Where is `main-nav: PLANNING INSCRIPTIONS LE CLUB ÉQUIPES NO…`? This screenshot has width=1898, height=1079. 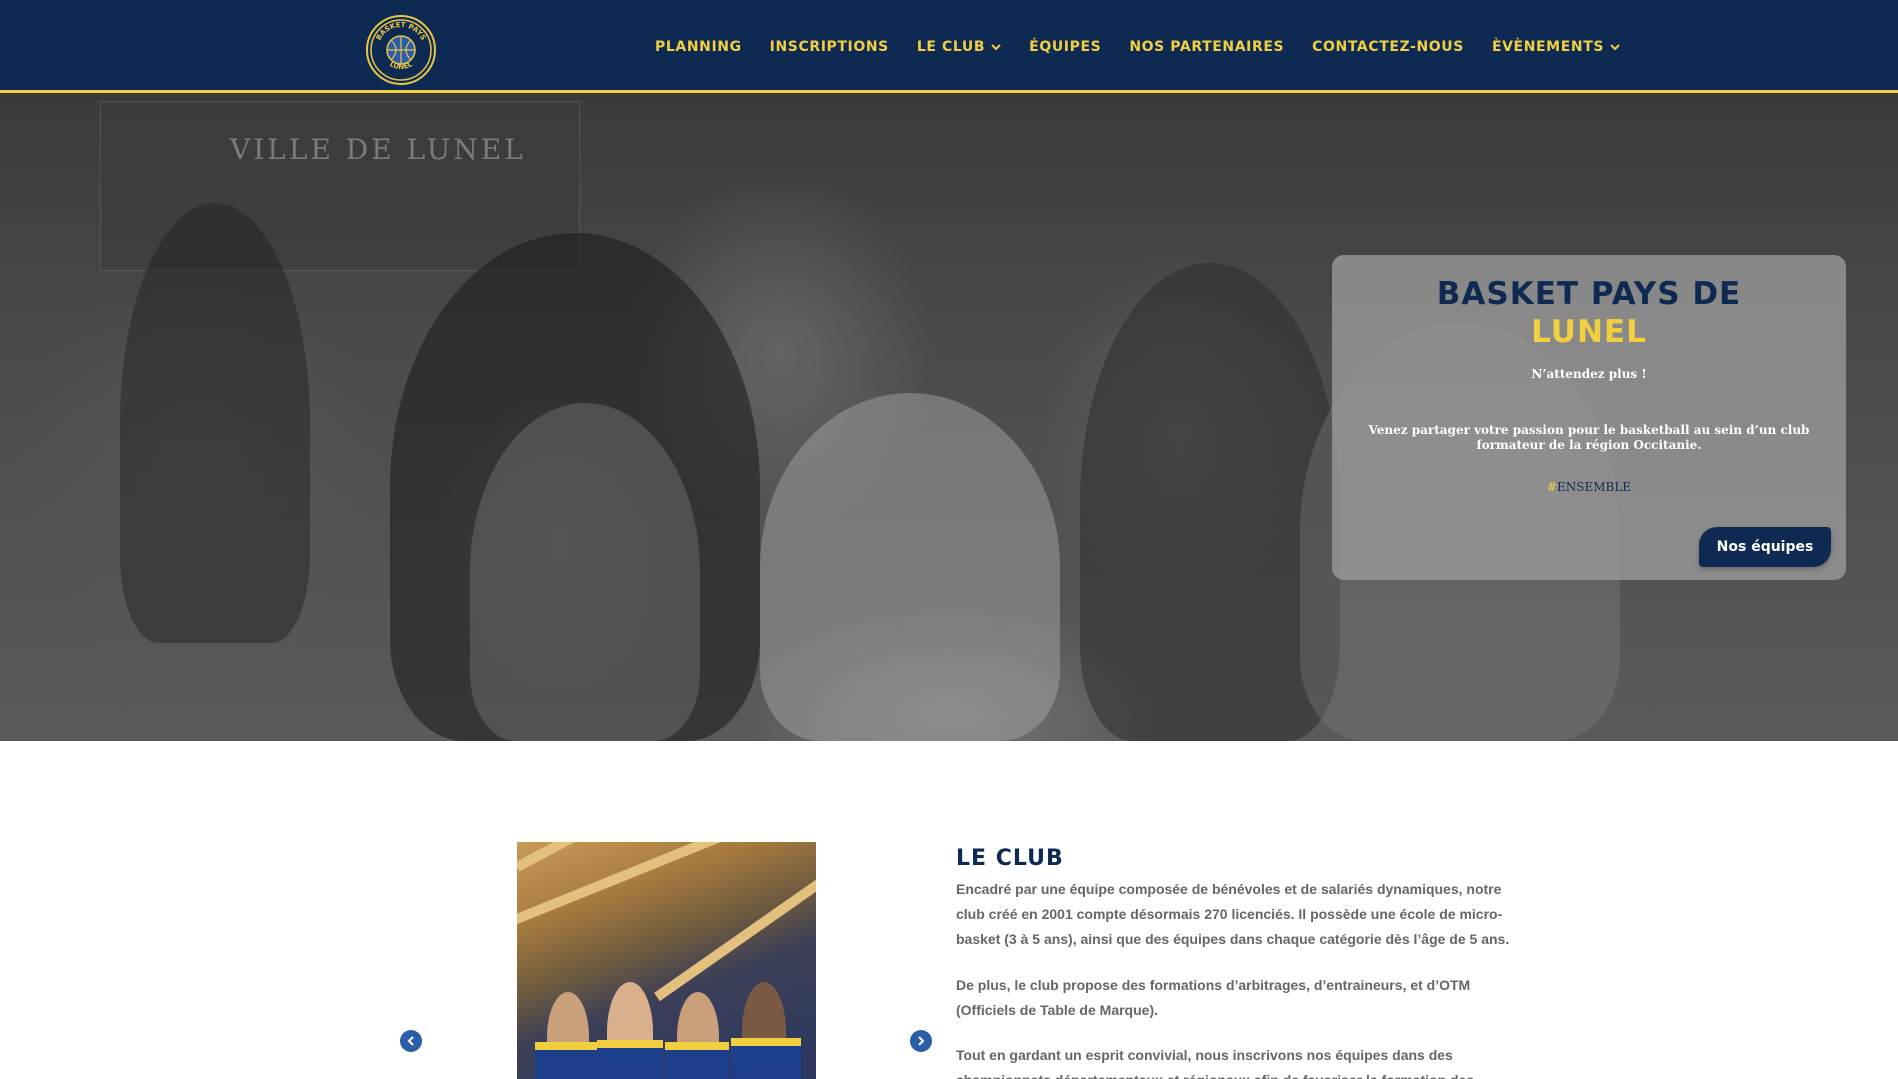 main-nav: PLANNING INSCRIPTIONS LE CLUB ÉQUIPES NO… is located at coordinates (1151, 46).